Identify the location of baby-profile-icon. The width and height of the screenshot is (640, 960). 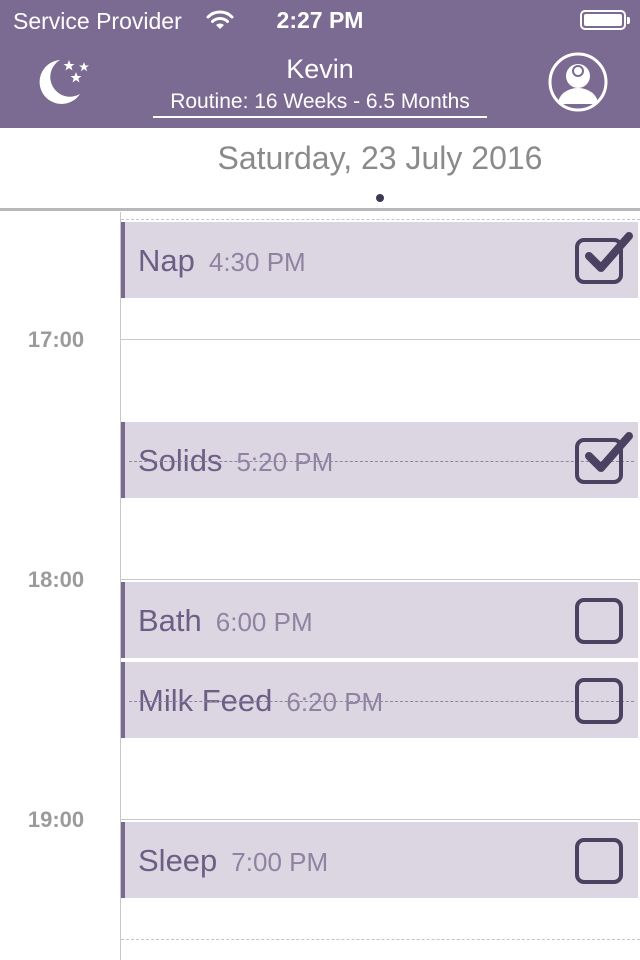
(578, 82).